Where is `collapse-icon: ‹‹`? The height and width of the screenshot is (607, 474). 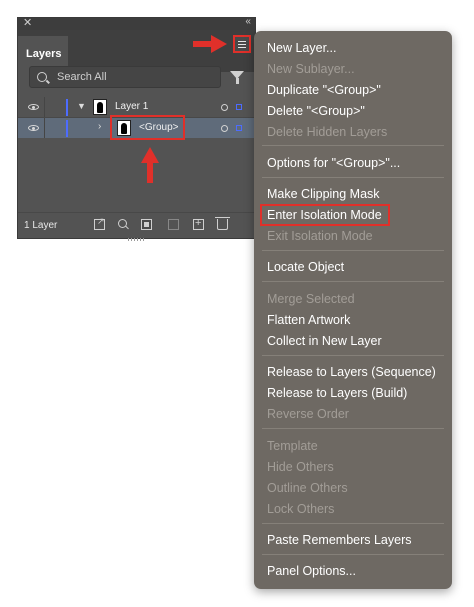
collapse-icon: ‹‹ is located at coordinates (248, 21).